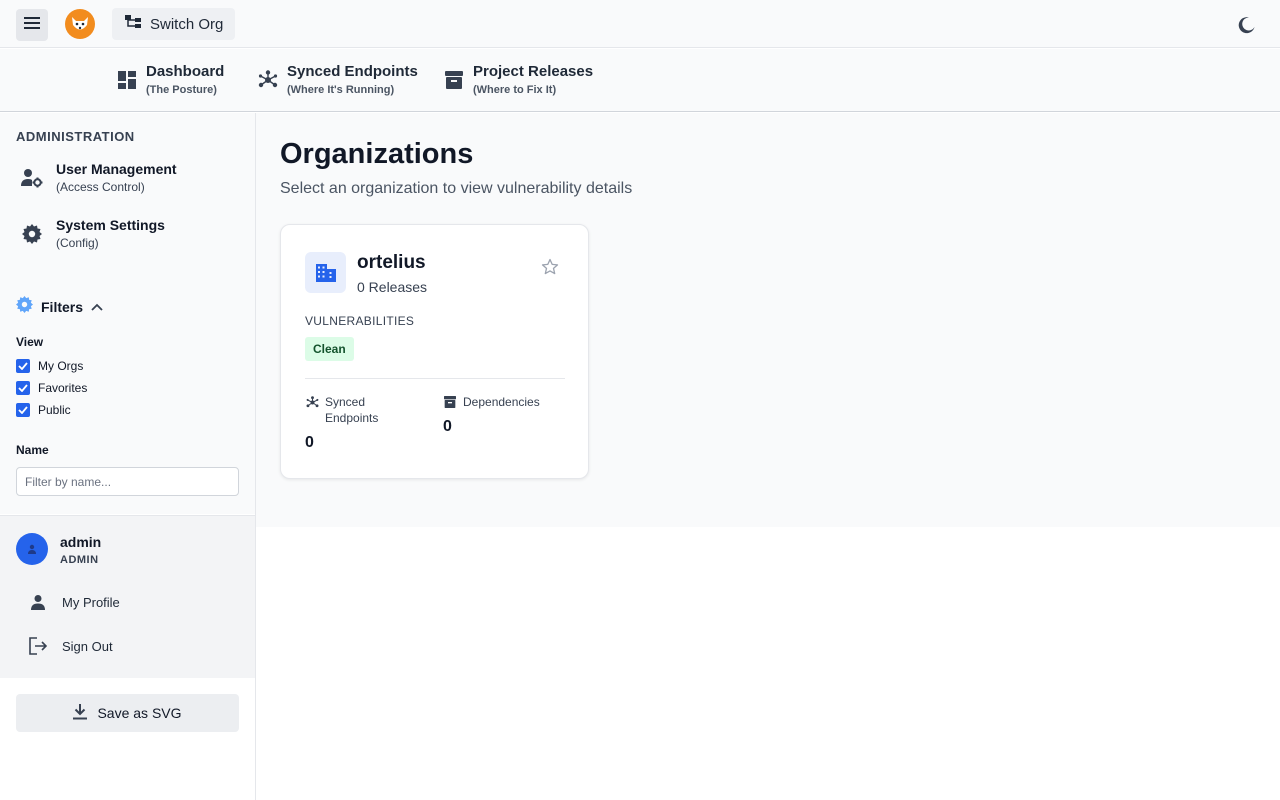 This screenshot has width=1280, height=800. I want to click on dark-mode-toggle, so click(1247, 25).